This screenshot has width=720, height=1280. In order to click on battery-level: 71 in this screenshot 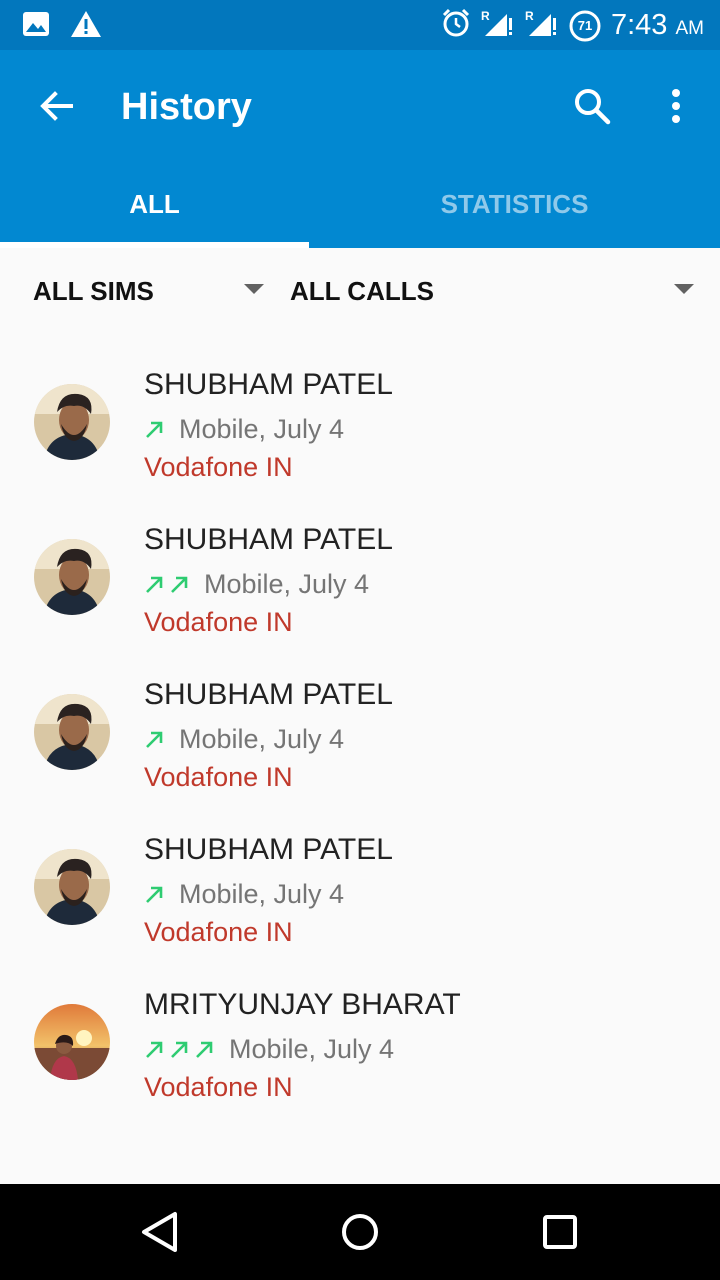, I will do `click(585, 25)`.